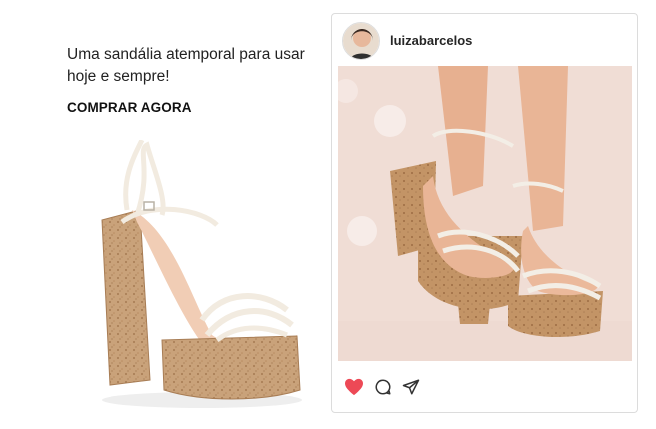 This screenshot has width=656, height=429. What do you see at coordinates (413, 389) in the screenshot?
I see `share-icon` at bounding box center [413, 389].